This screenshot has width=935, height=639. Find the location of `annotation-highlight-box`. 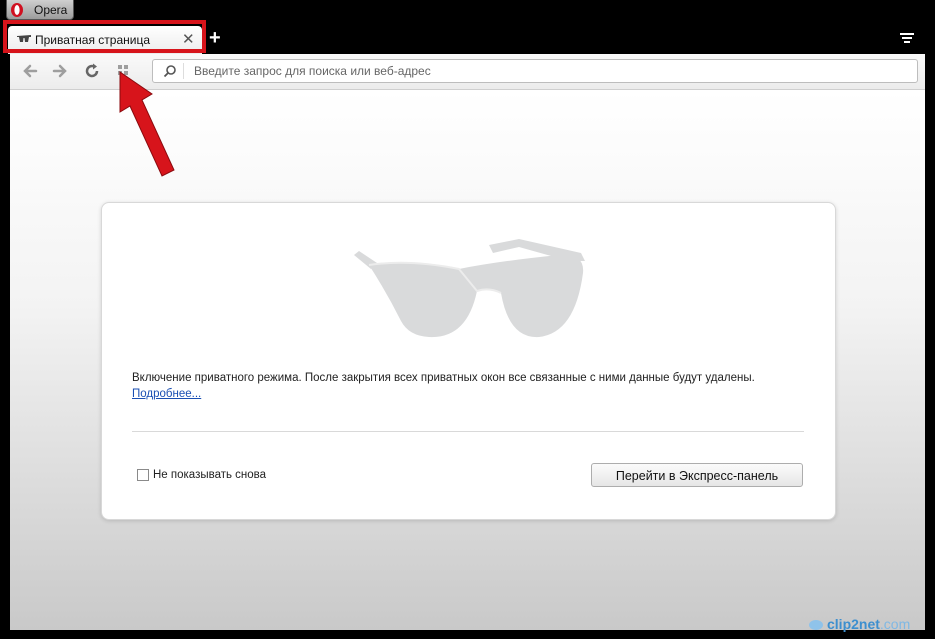

annotation-highlight-box is located at coordinates (104, 36).